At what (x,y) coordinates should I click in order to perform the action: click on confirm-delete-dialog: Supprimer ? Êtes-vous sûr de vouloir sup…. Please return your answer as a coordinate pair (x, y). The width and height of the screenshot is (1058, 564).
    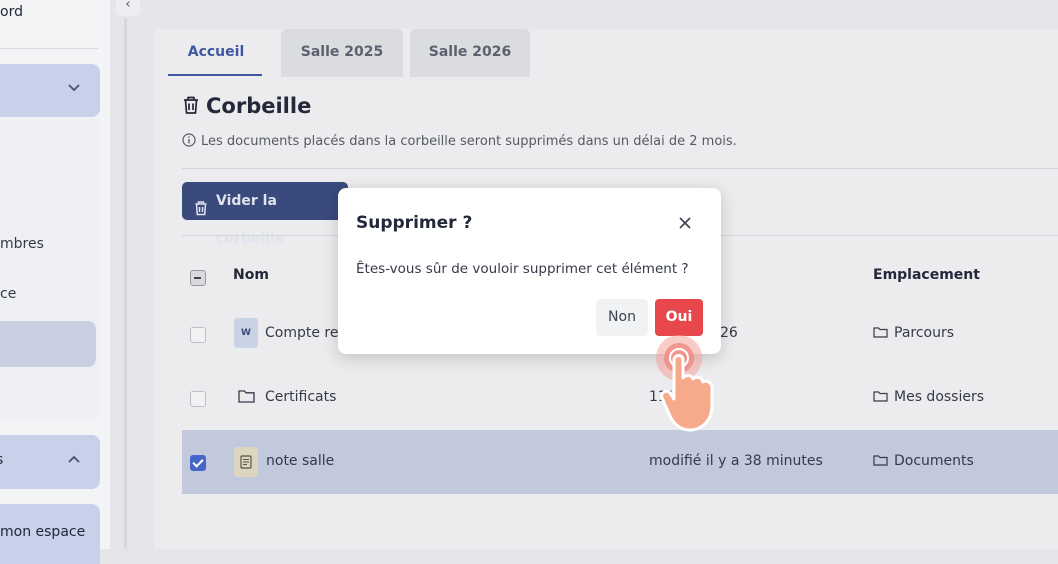
    Looking at the image, I should click on (529, 271).